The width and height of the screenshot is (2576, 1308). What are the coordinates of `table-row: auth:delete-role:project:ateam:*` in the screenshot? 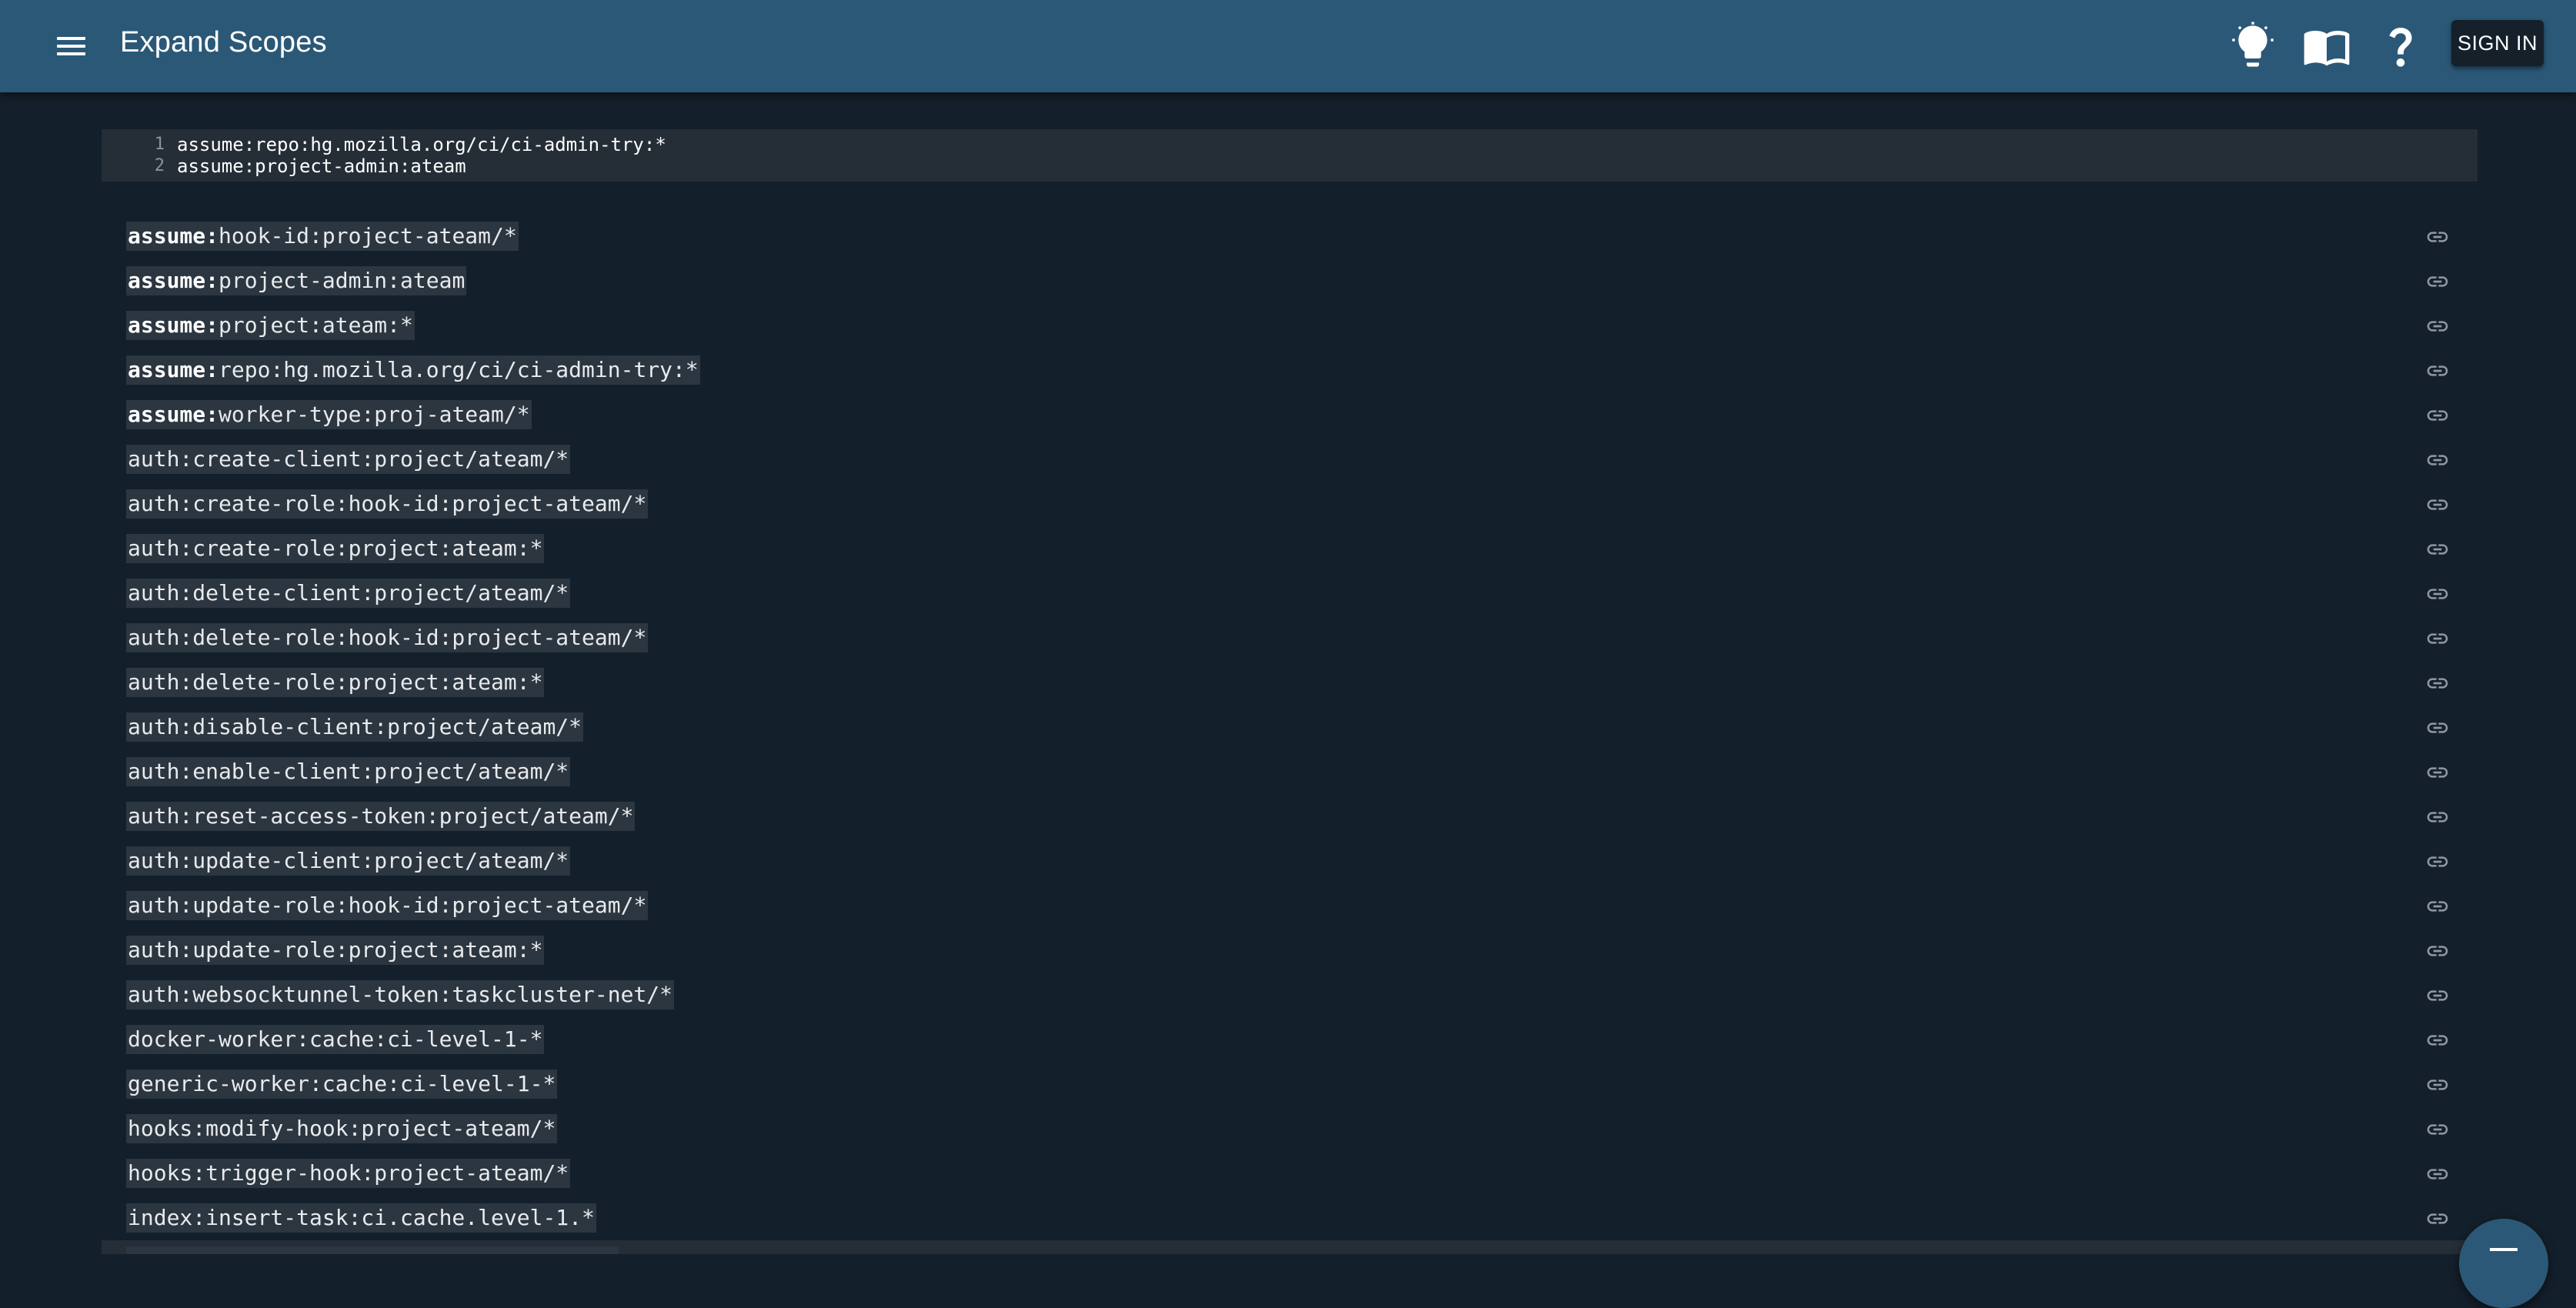 It's located at (1290, 683).